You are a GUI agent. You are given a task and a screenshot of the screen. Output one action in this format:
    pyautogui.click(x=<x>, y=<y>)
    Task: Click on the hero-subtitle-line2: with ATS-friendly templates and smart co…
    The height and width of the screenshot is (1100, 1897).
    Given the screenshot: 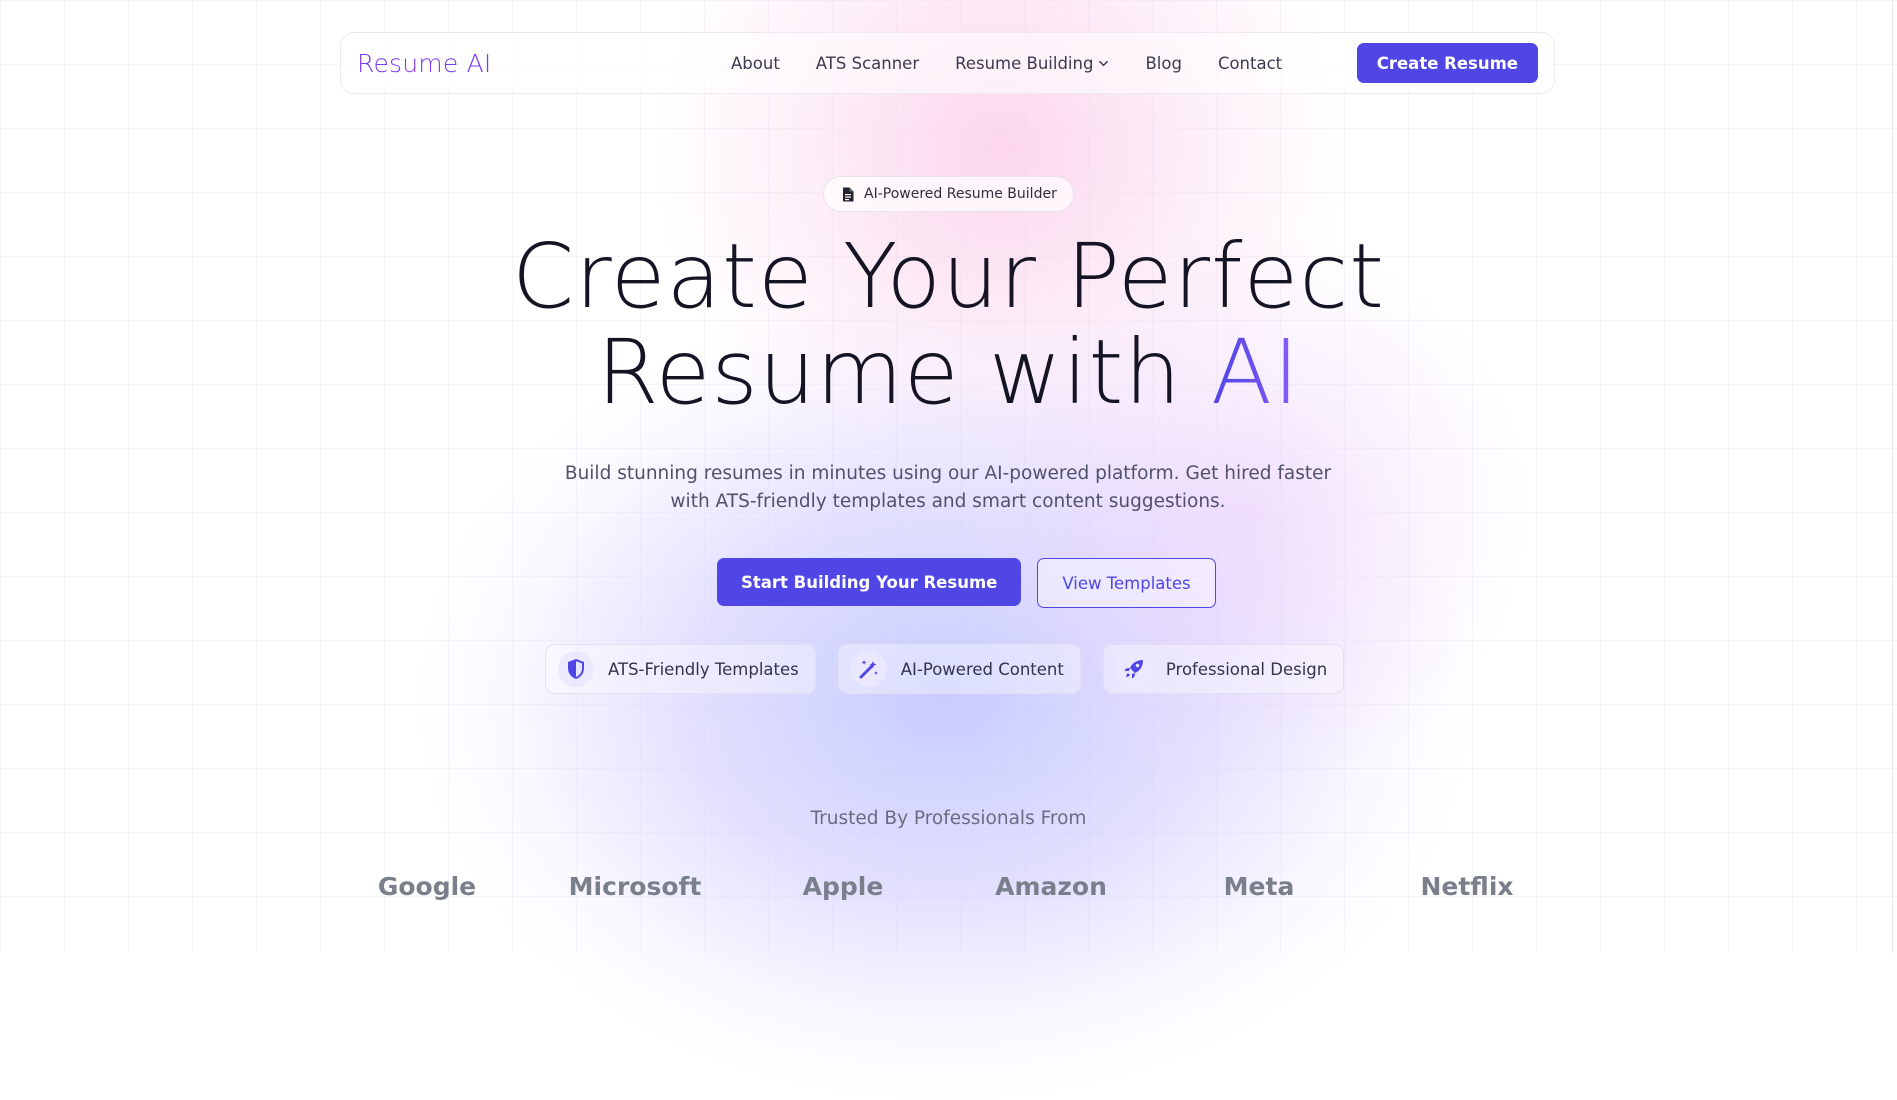 What is the action you would take?
    pyautogui.click(x=948, y=501)
    